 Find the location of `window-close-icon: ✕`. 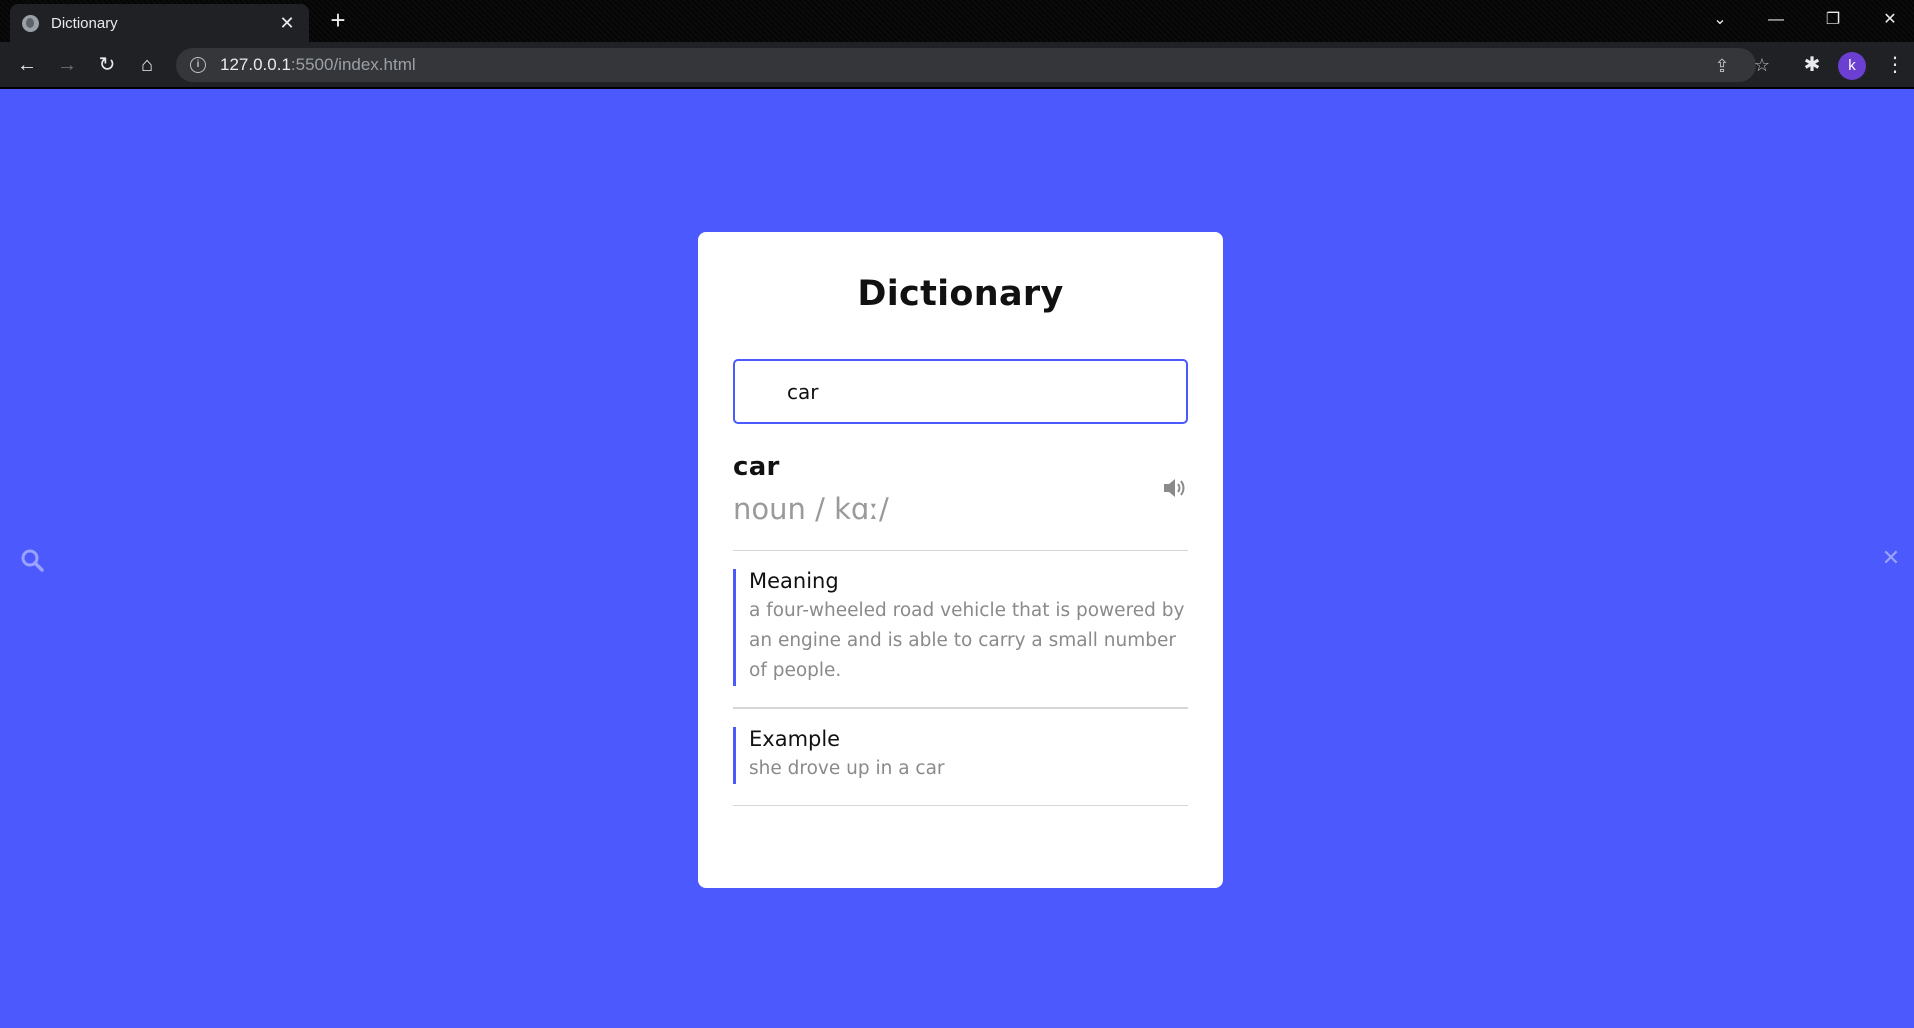

window-close-icon: ✕ is located at coordinates (1890, 20).